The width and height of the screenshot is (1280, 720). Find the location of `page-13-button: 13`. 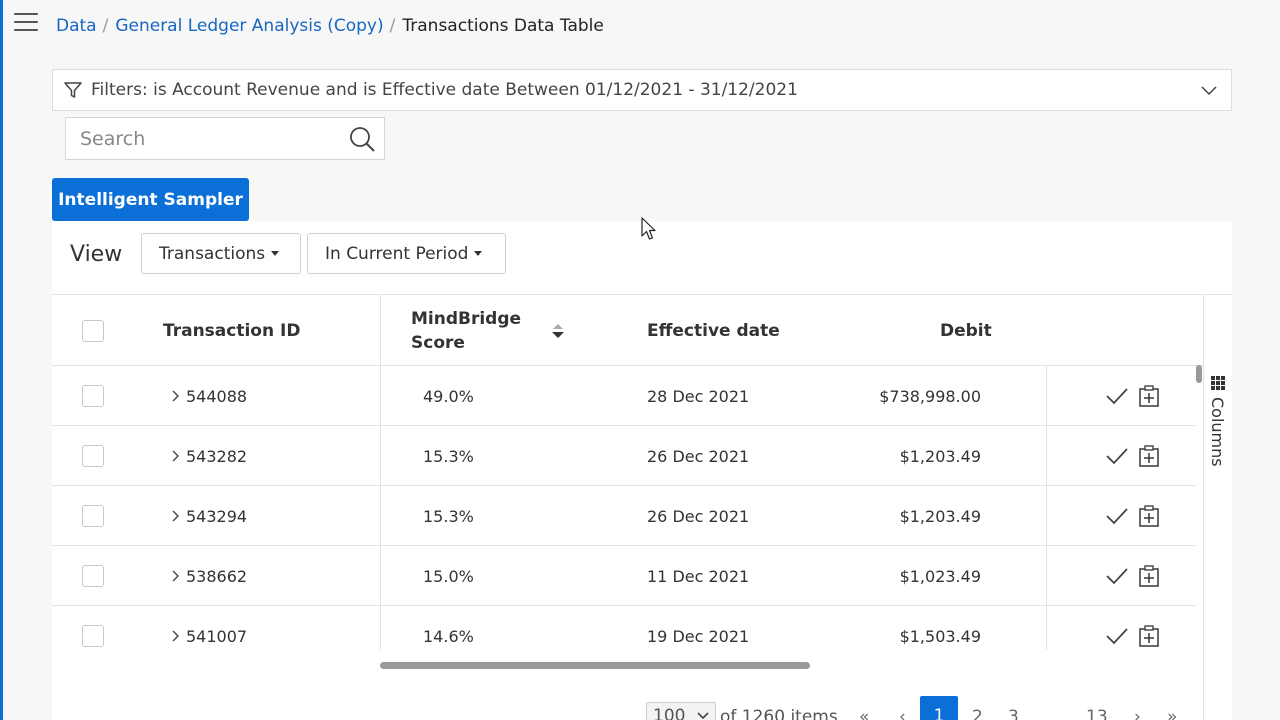

page-13-button: 13 is located at coordinates (1097, 713).